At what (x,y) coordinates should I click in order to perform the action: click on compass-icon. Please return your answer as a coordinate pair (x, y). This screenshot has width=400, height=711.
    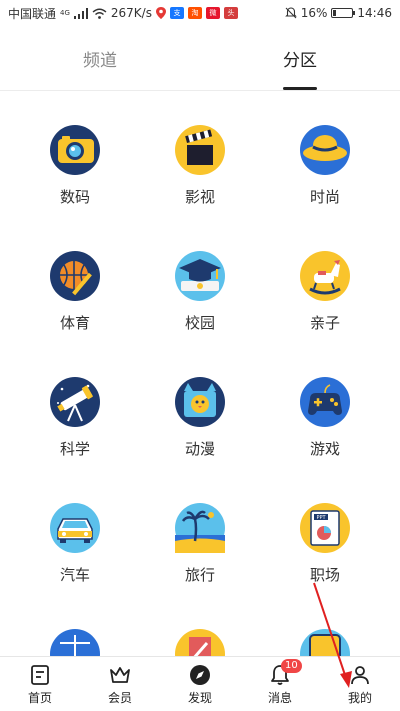
    Looking at the image, I should click on (200, 674).